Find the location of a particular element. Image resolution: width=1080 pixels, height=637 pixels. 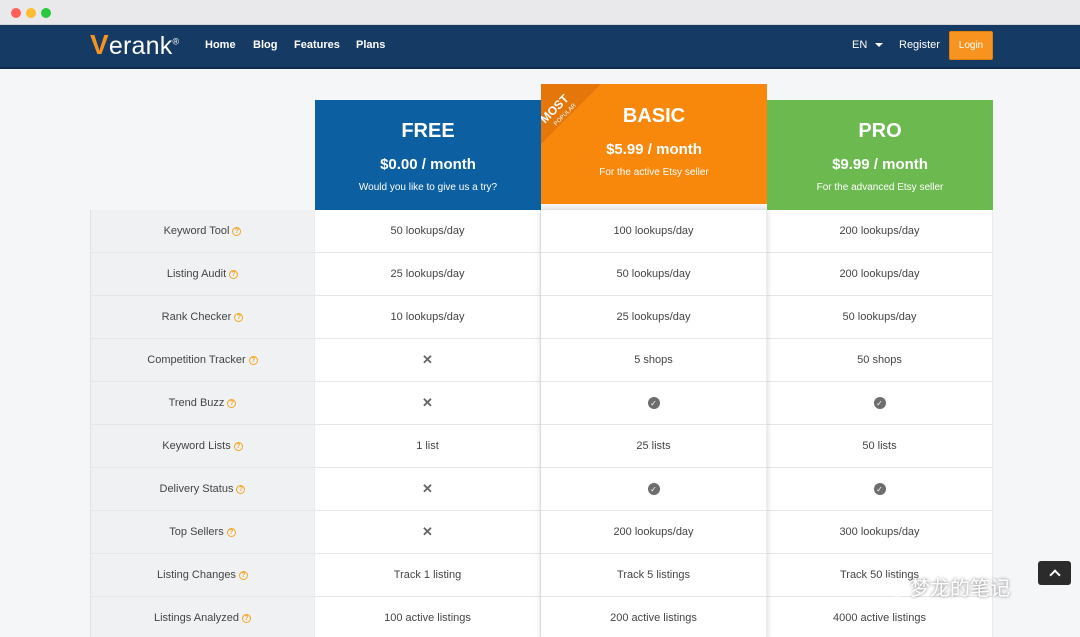

plan-name: PRO is located at coordinates (880, 131).